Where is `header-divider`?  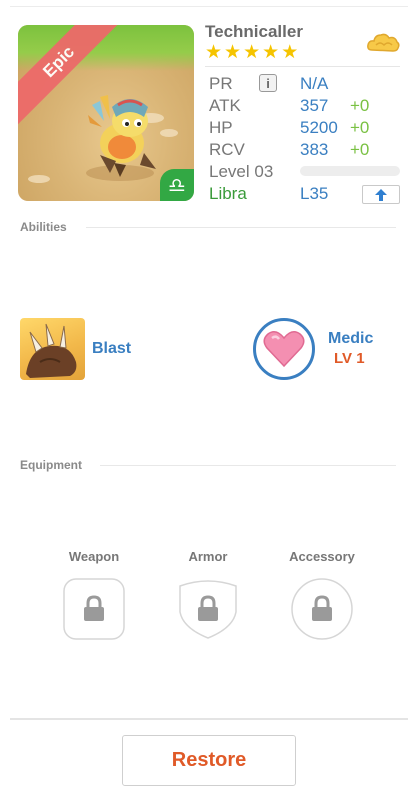
header-divider is located at coordinates (302, 66).